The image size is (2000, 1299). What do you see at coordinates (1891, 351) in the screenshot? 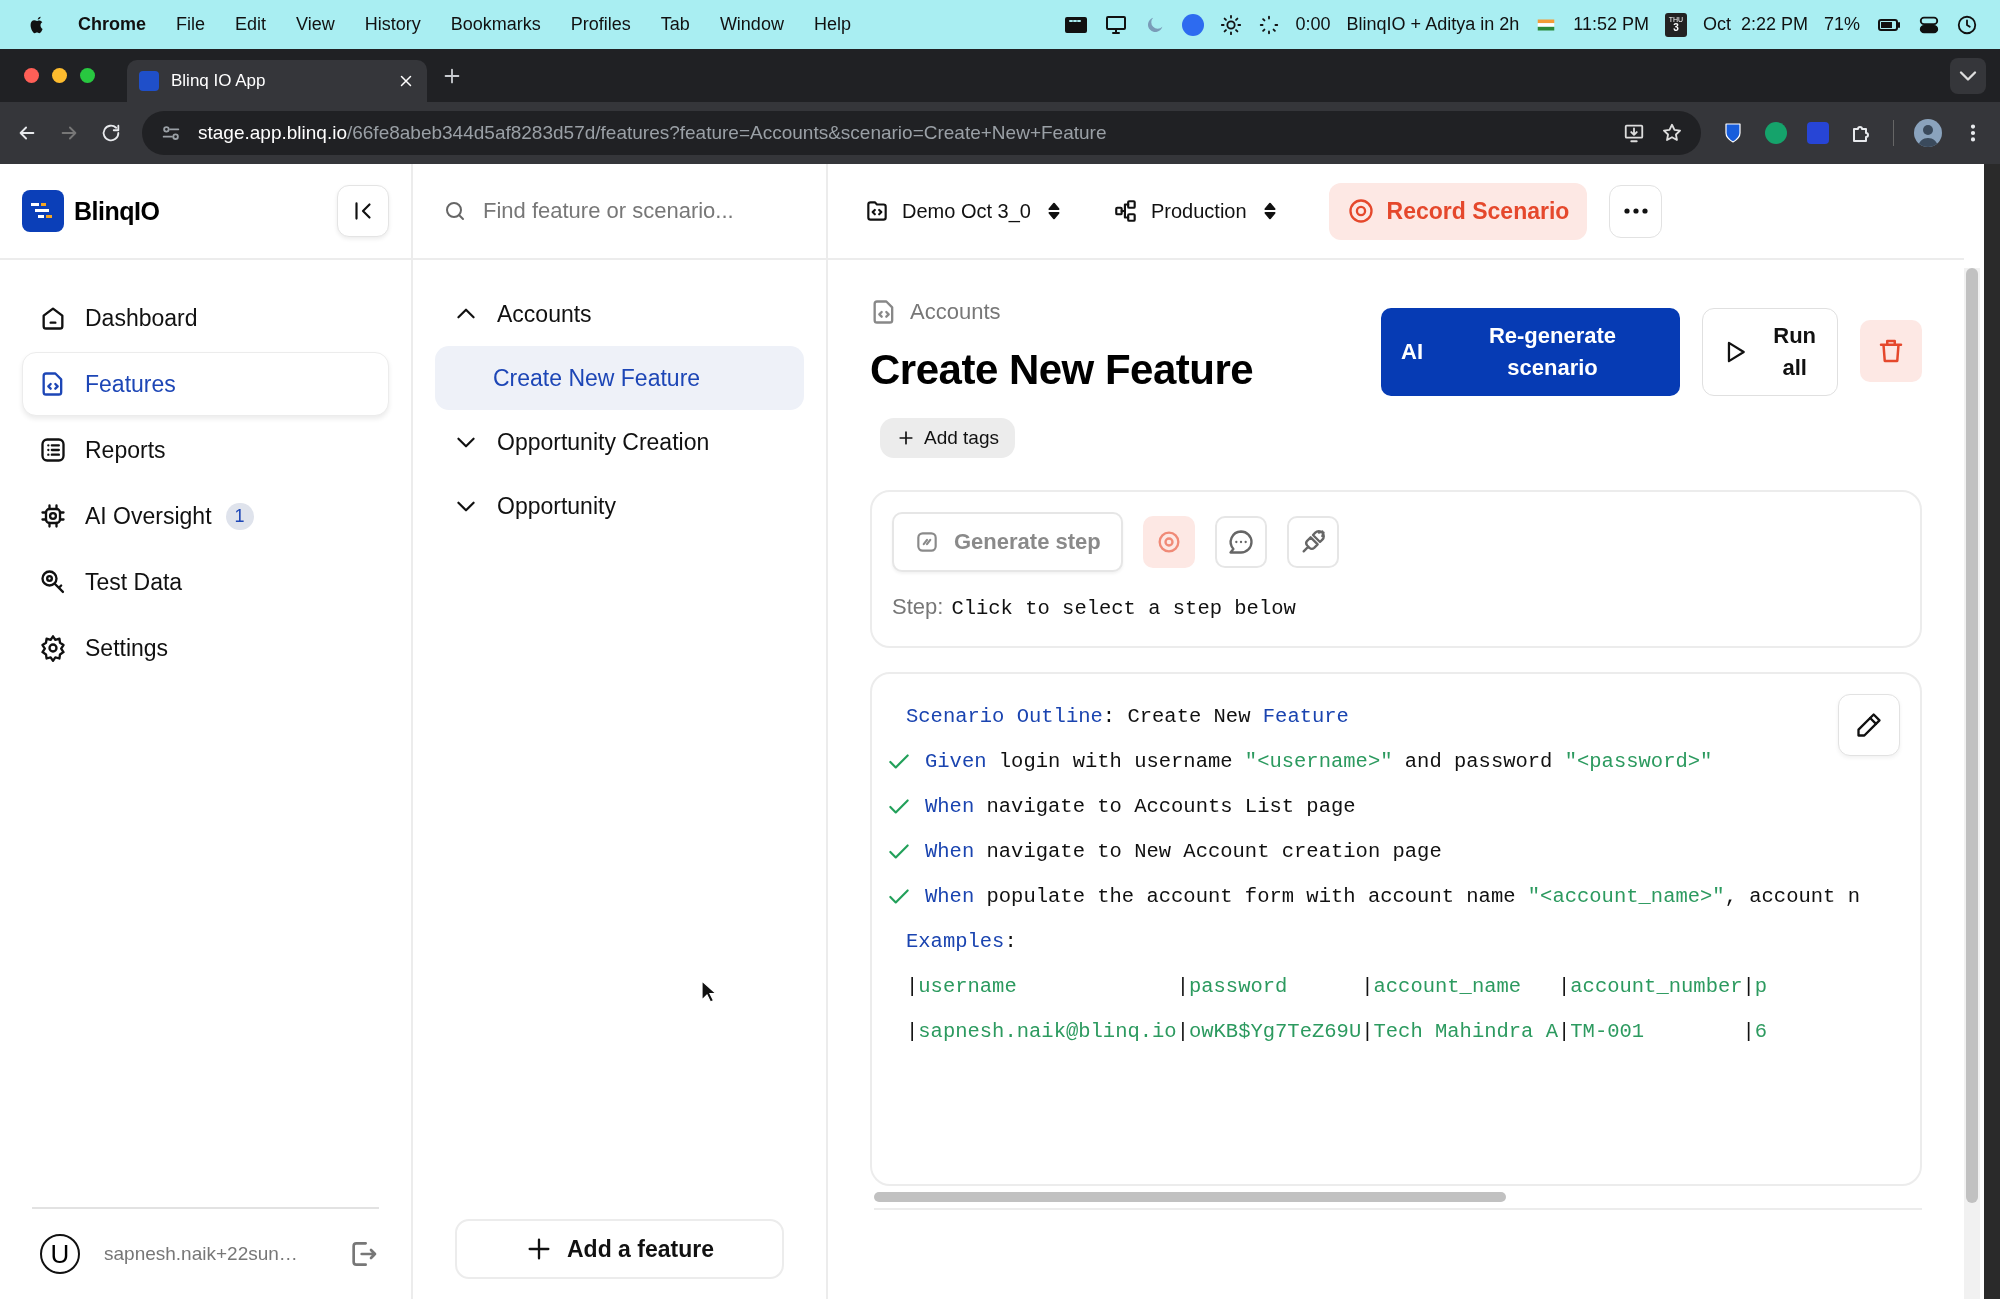
I see `delete-button` at bounding box center [1891, 351].